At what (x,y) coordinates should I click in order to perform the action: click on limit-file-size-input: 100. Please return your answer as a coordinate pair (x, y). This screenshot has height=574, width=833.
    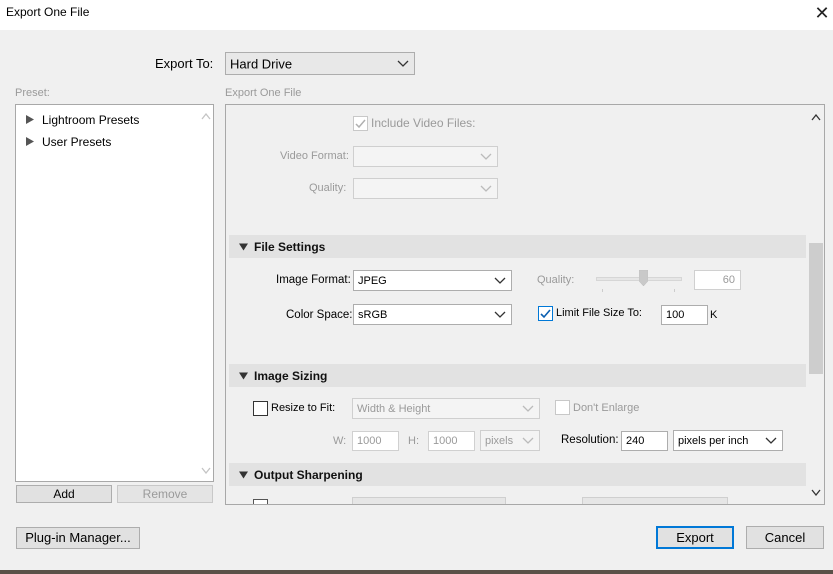
    Looking at the image, I should click on (684, 315).